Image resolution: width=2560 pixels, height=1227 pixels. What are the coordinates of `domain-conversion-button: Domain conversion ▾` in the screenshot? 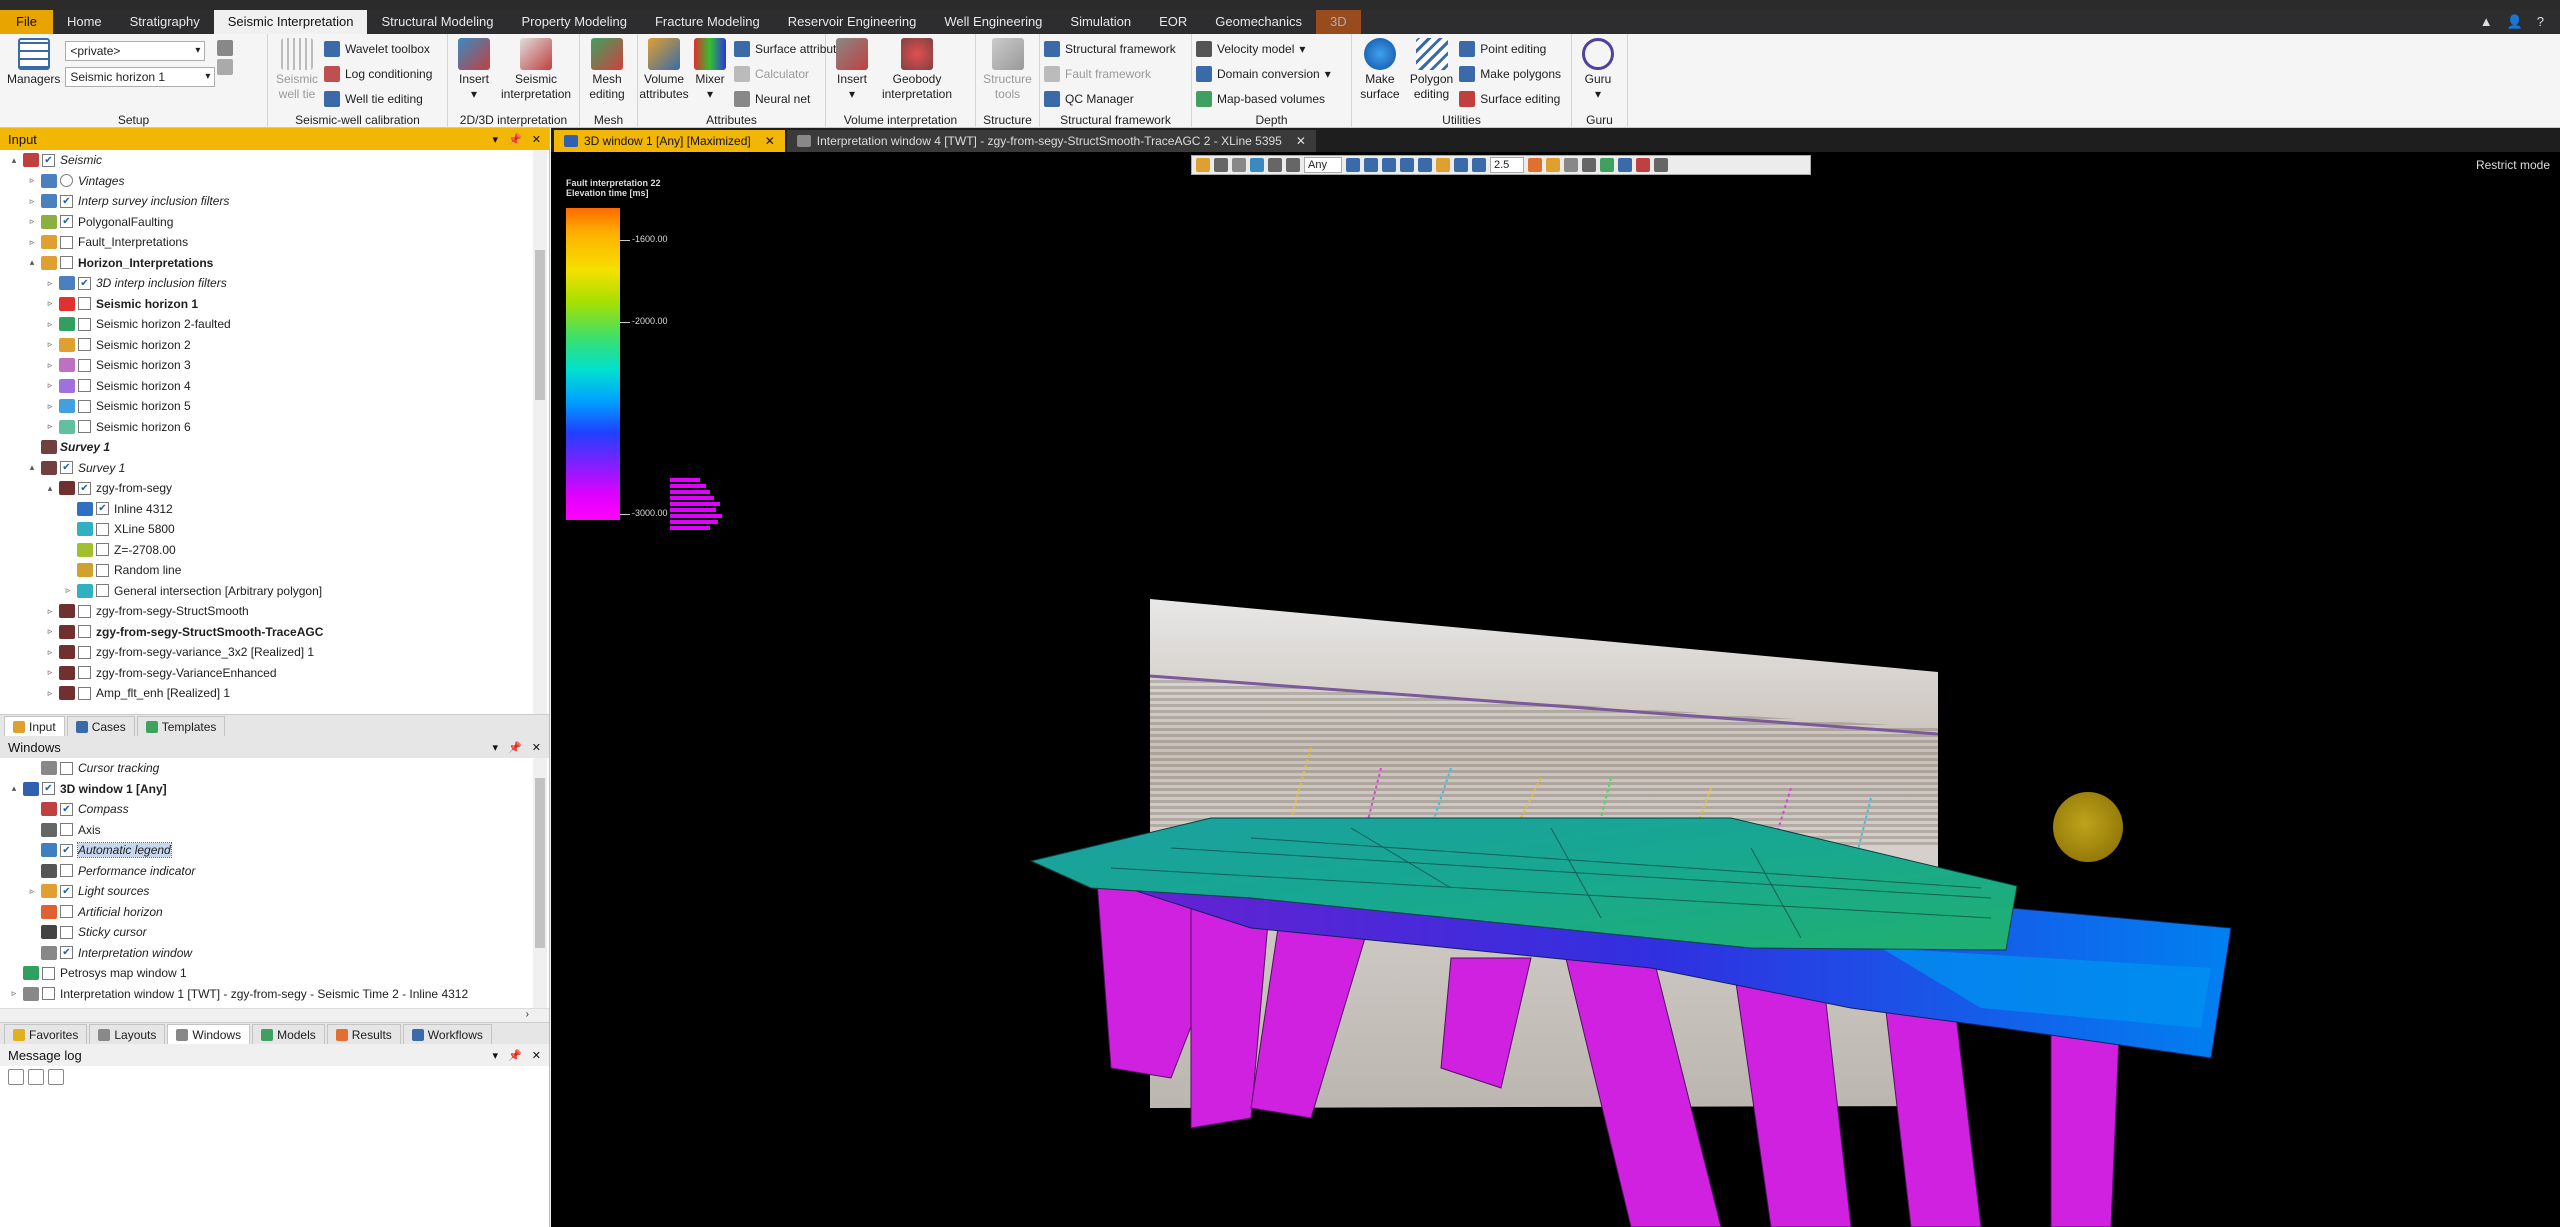 It's located at (1266, 74).